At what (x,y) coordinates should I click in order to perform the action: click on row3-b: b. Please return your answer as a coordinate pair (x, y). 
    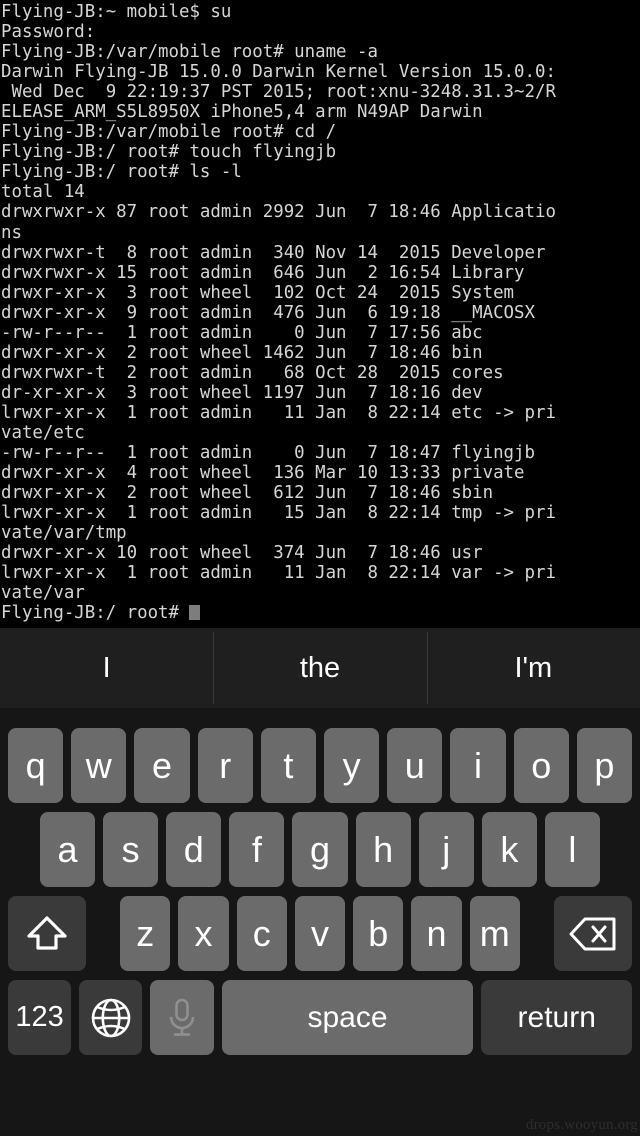
    Looking at the image, I should click on (378, 933).